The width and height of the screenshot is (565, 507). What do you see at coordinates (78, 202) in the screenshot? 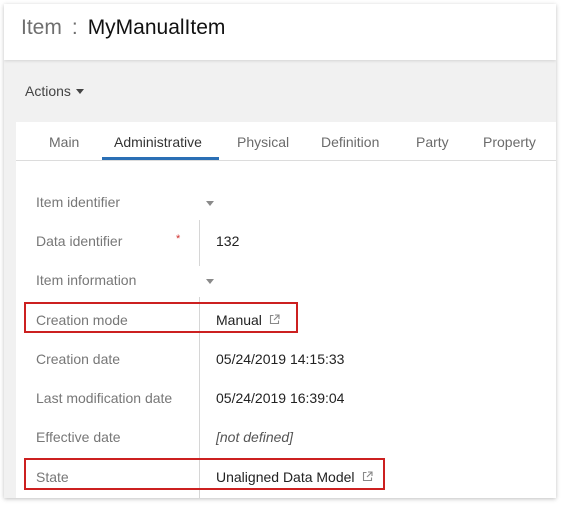
I see `section-item-identifier: Item identifier` at bounding box center [78, 202].